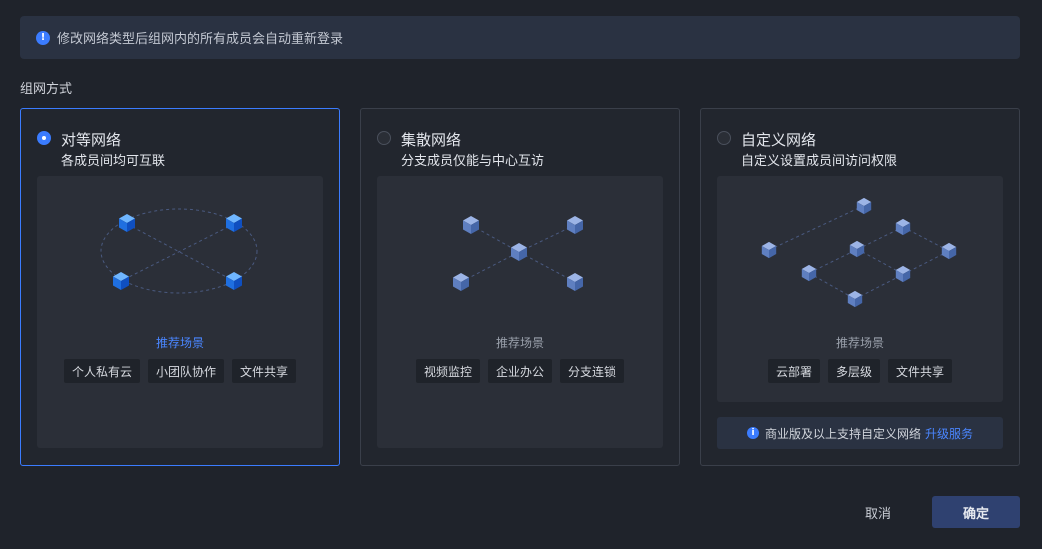 The image size is (1042, 549). I want to click on card-subtitle: 分支成员仅能与中心互访, so click(473, 161).